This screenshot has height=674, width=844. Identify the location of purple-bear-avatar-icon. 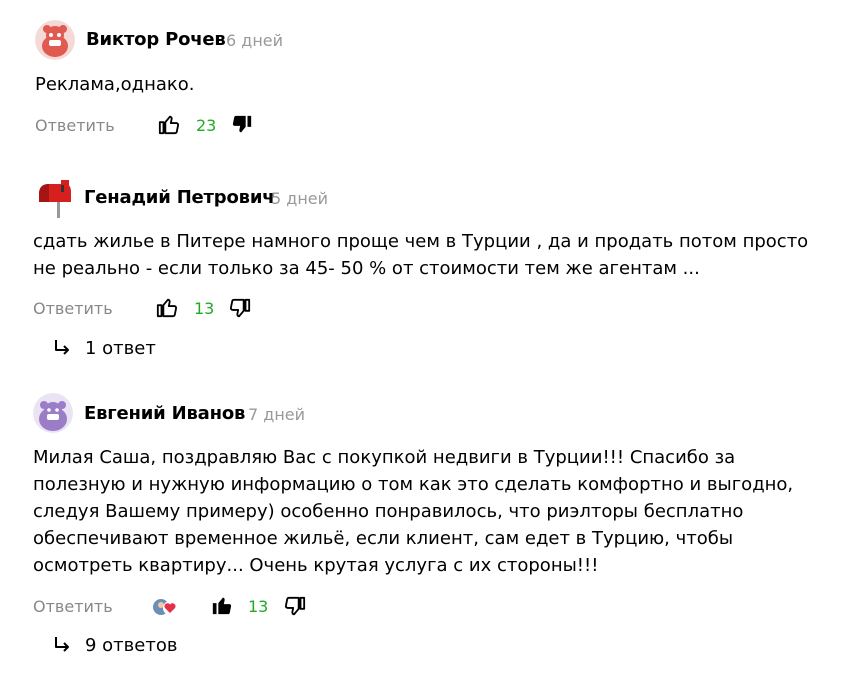
(53, 413).